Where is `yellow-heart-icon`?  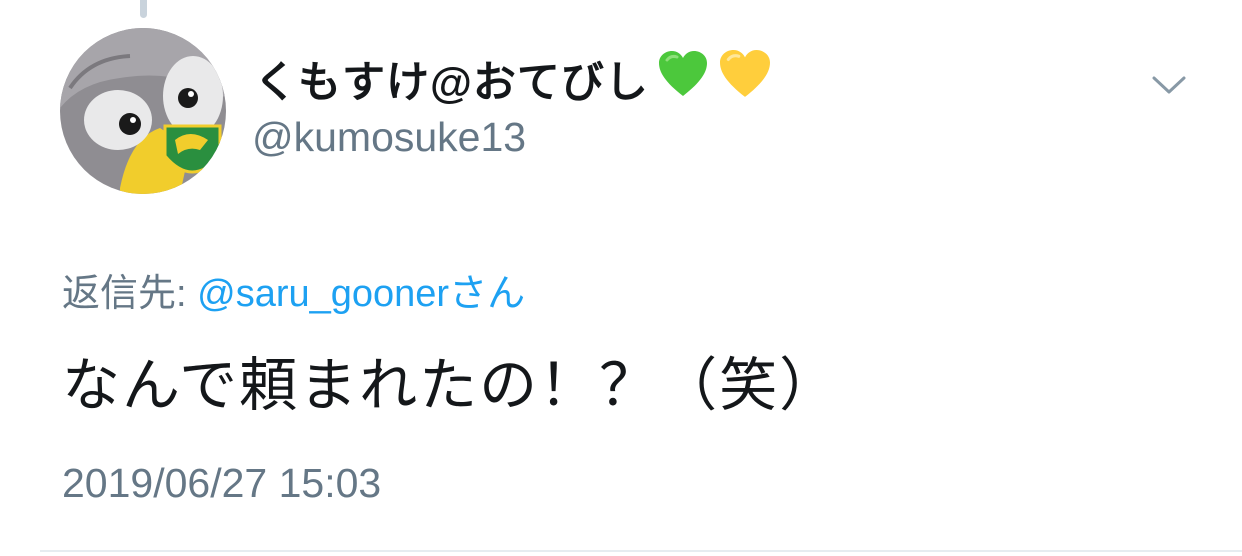 yellow-heart-icon is located at coordinates (745, 79).